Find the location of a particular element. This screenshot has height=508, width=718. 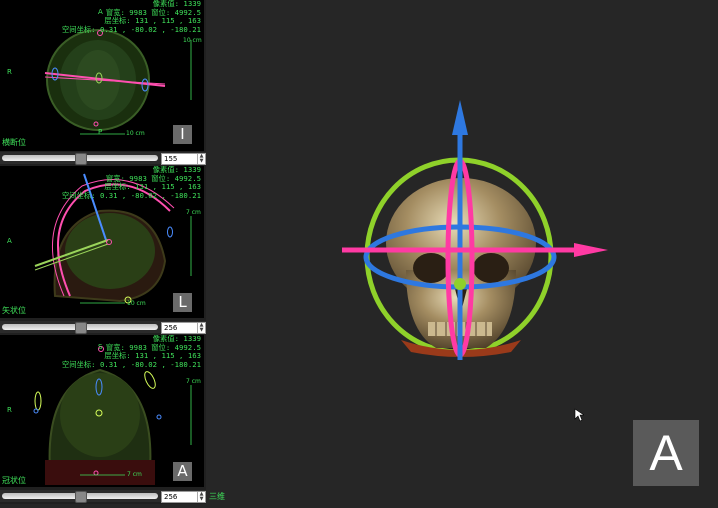

sagittal-plane-label: 矢状位 is located at coordinates (14, 310).